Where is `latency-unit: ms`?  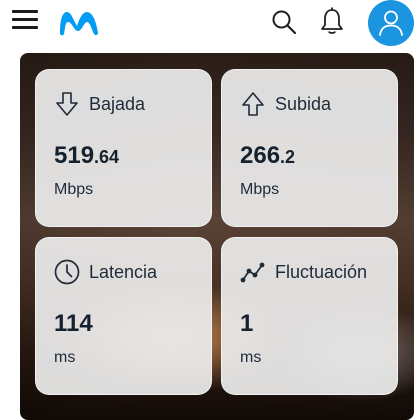
latency-unit: ms is located at coordinates (65, 357).